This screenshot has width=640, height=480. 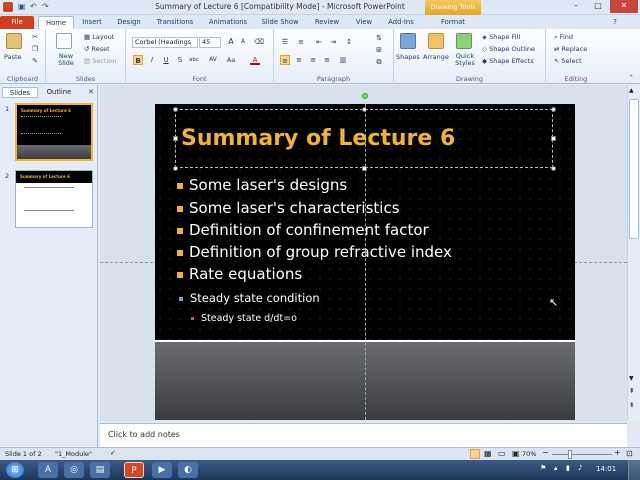 What do you see at coordinates (239, 274) in the screenshot?
I see `bullet-item: Rate equations` at bounding box center [239, 274].